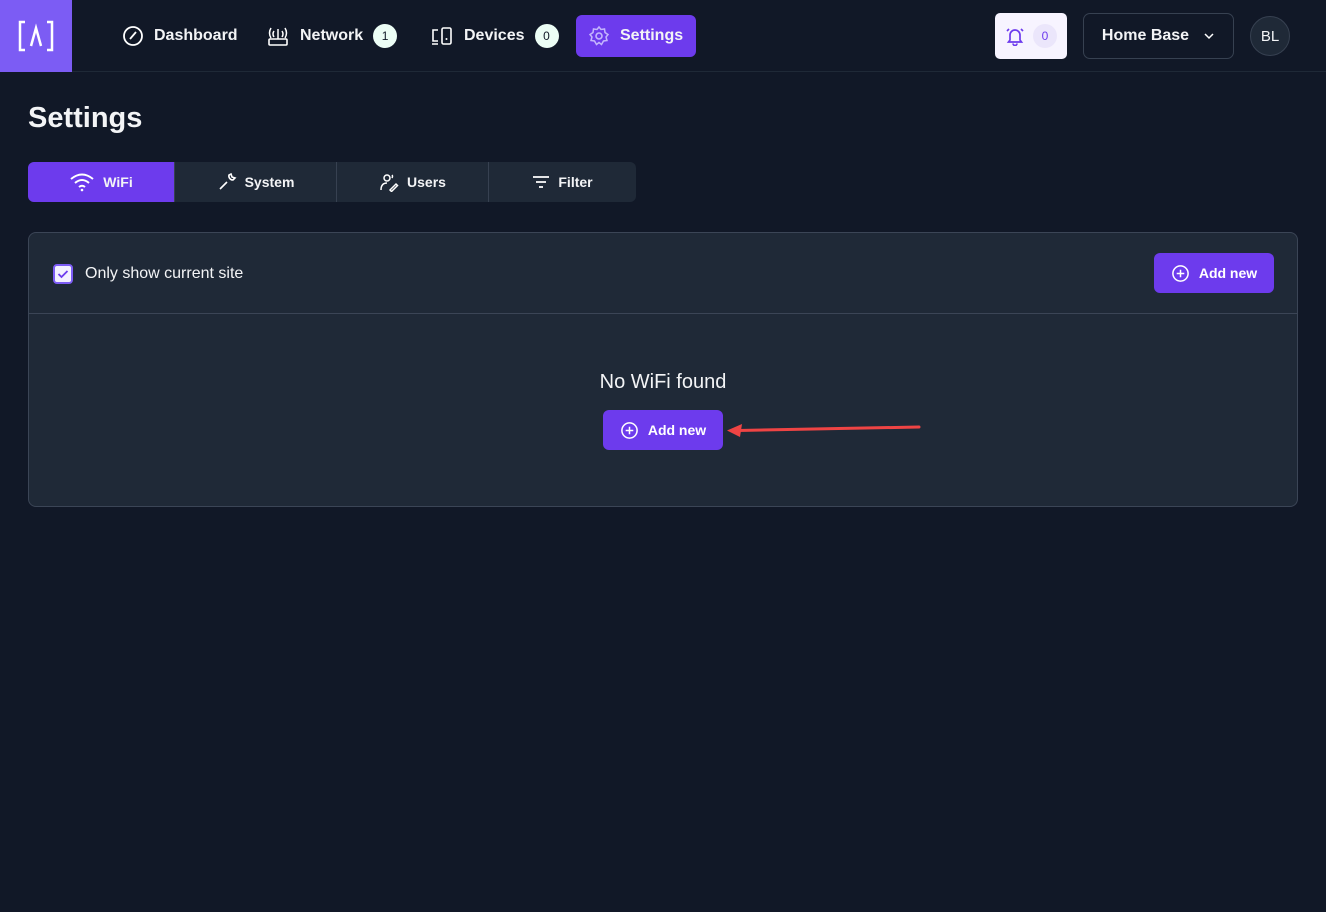 This screenshot has width=1326, height=912. I want to click on user-avatar: BL, so click(1270, 36).